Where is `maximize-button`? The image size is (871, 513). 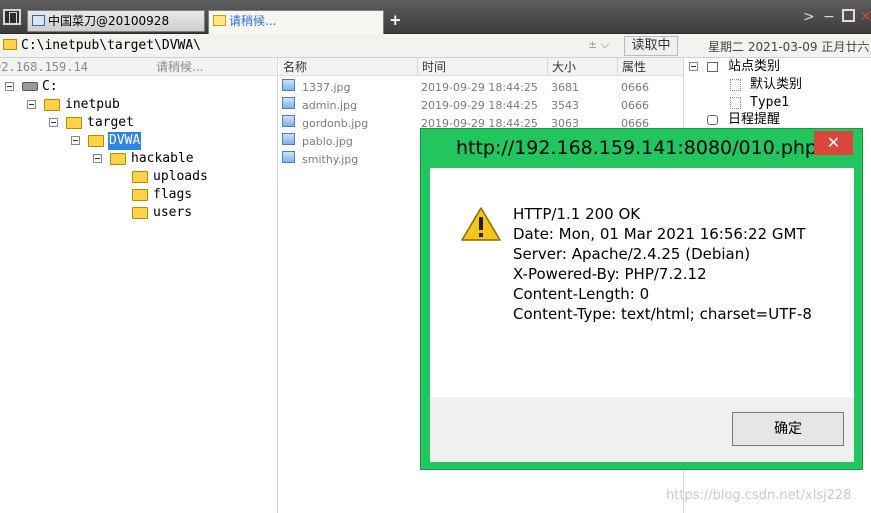 maximize-button is located at coordinates (848, 15).